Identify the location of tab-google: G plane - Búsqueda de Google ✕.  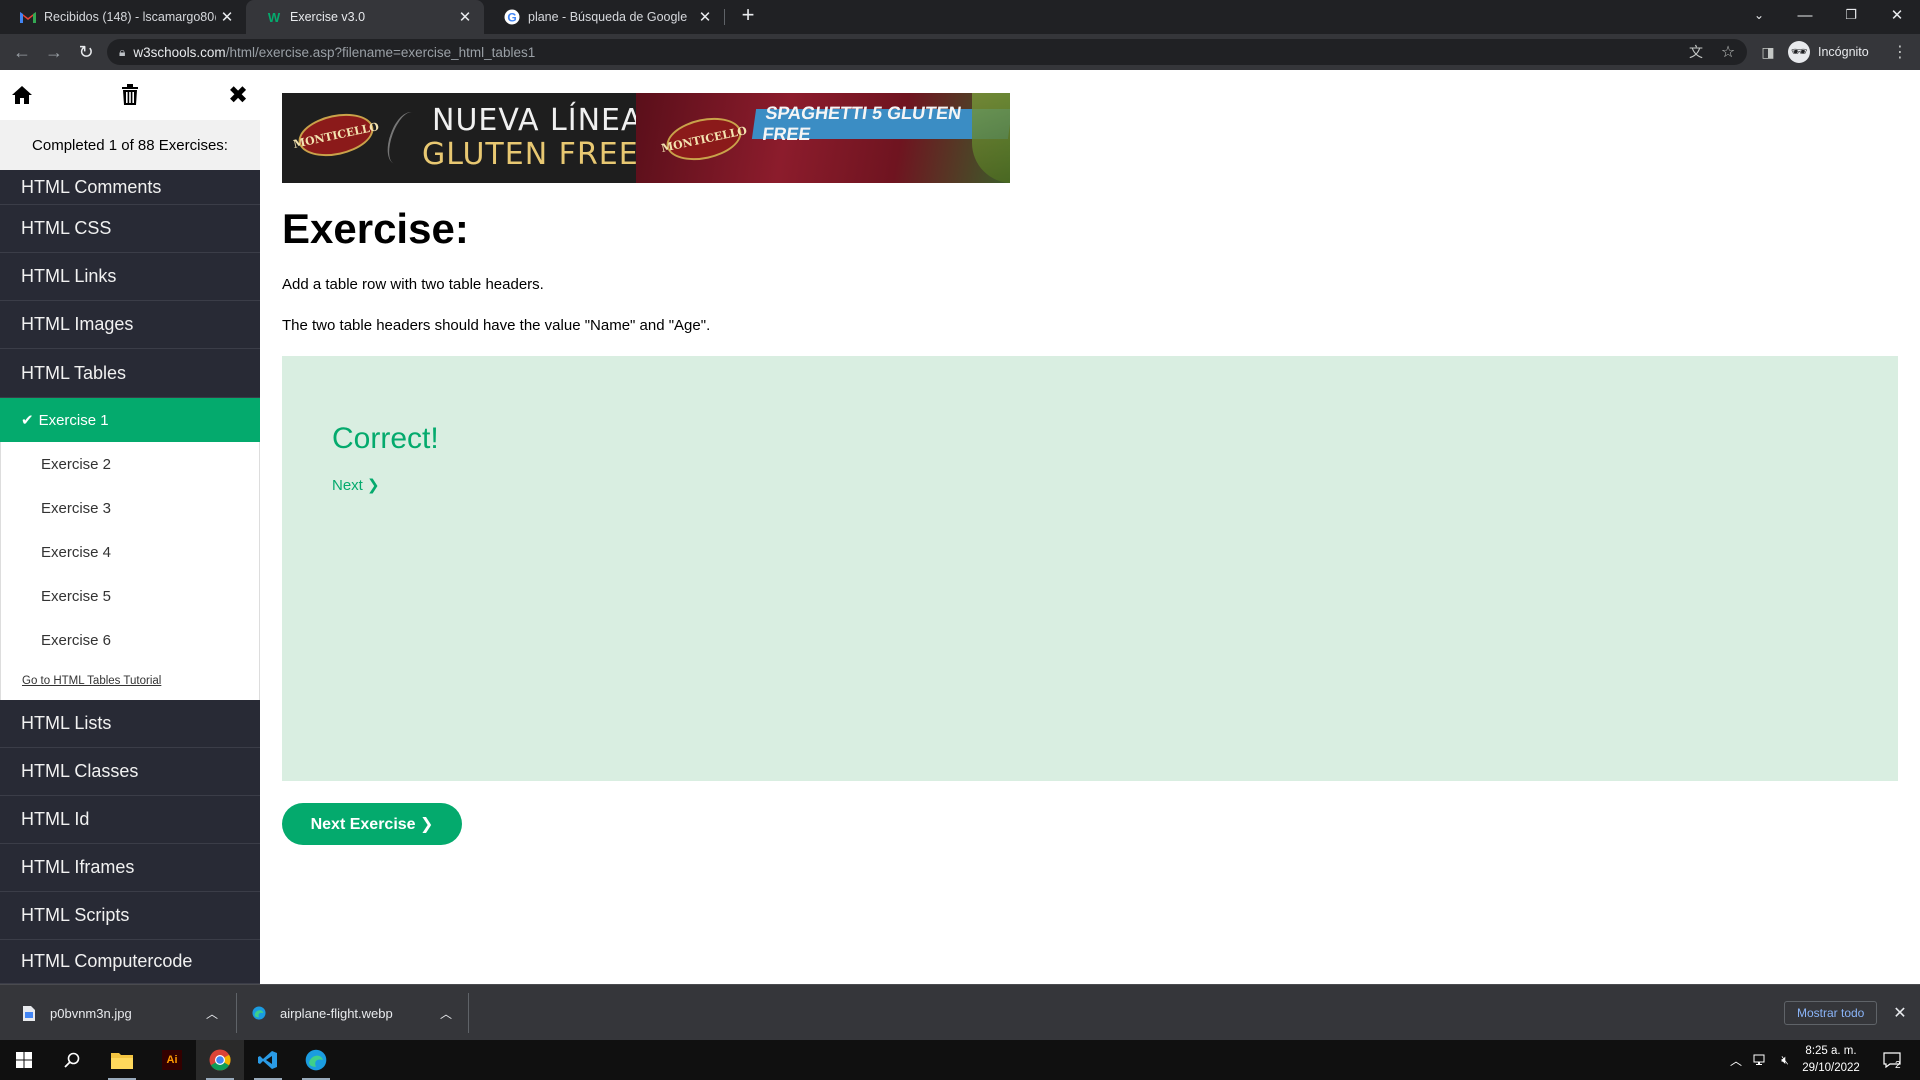
(604, 17).